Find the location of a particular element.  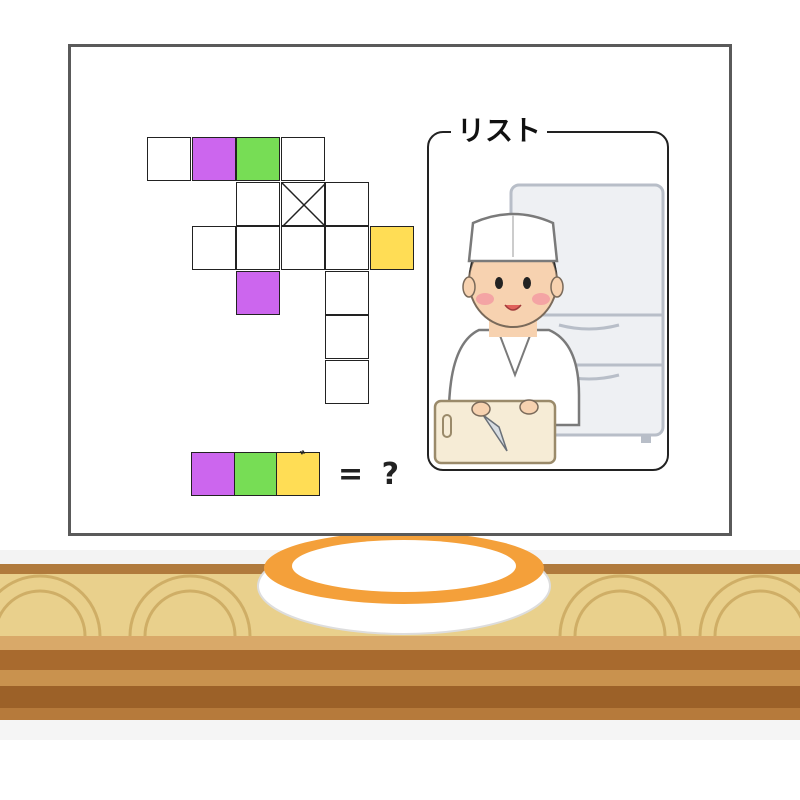

green-answer-cell is located at coordinates (255, 474).